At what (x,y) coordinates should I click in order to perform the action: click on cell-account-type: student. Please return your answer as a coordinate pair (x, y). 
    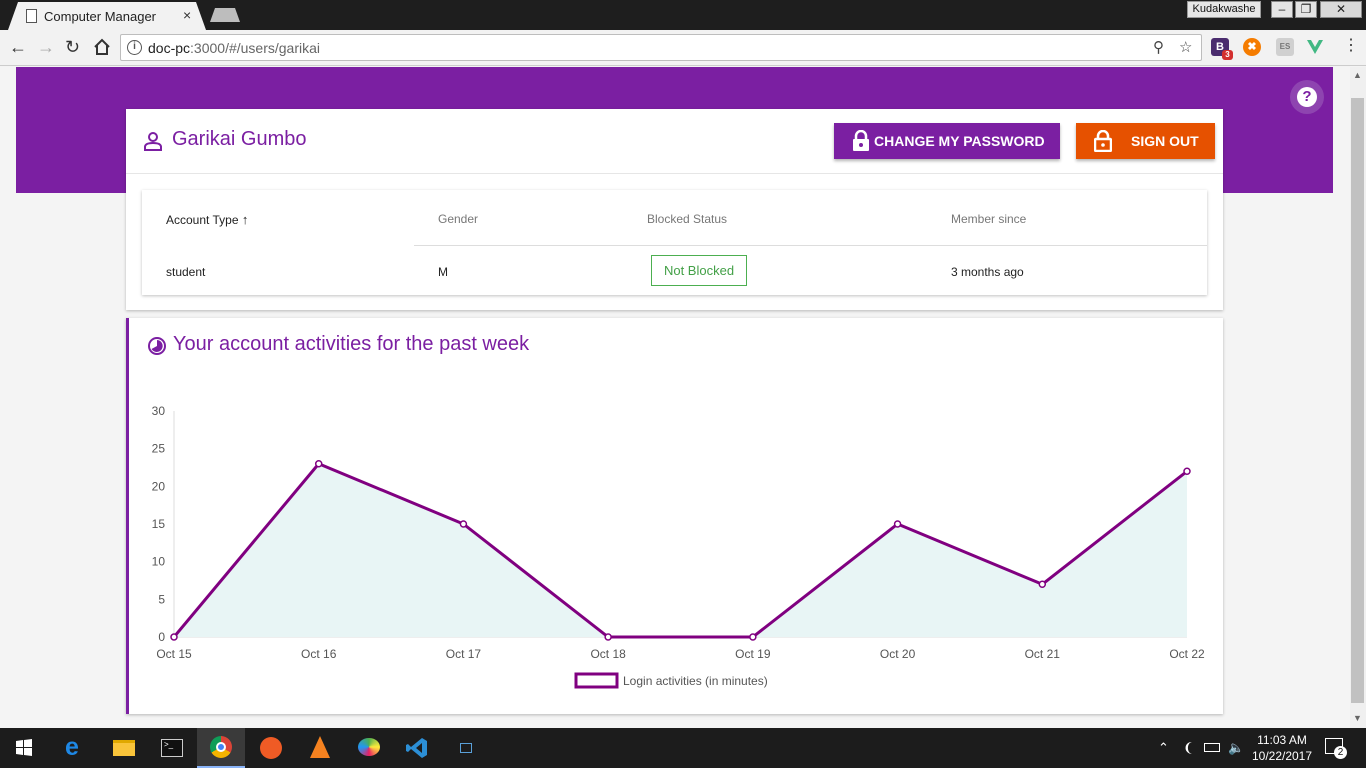
    Looking at the image, I should click on (186, 272).